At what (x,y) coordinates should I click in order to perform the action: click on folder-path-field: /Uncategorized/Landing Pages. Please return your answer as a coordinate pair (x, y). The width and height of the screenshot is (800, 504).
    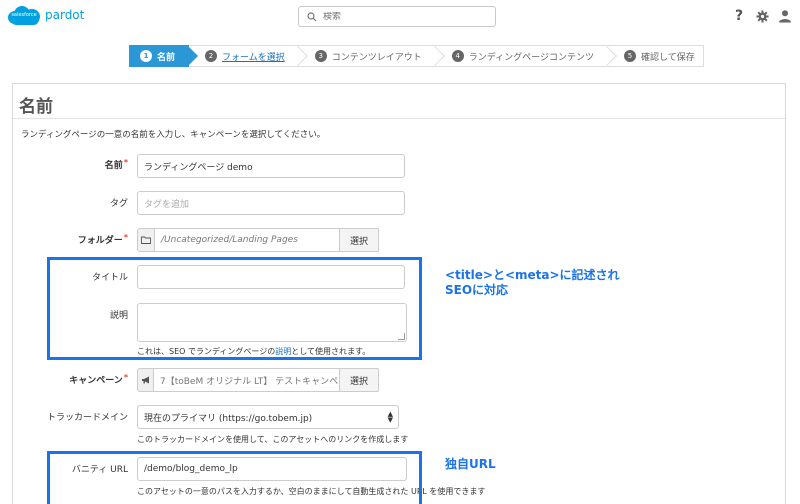
    Looking at the image, I should click on (247, 240).